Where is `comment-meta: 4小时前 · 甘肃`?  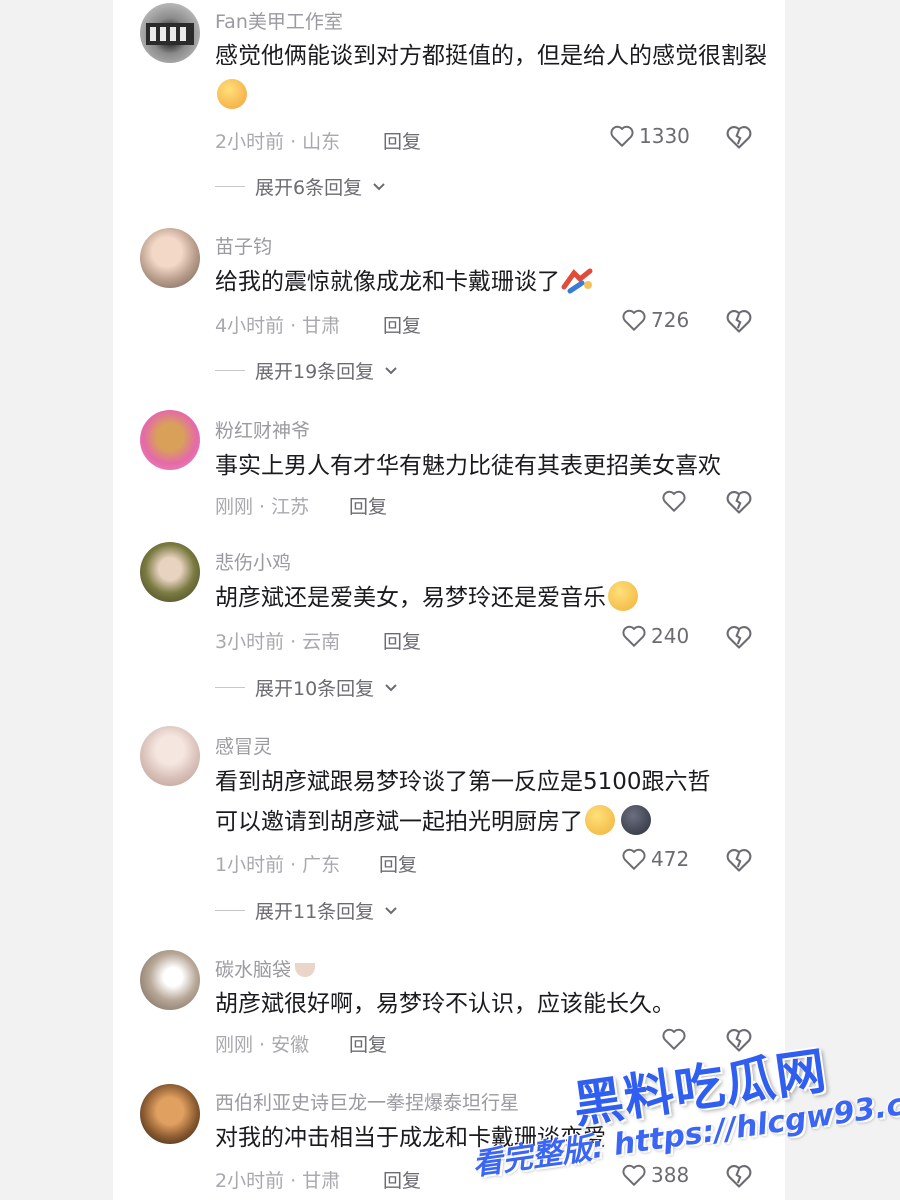 comment-meta: 4小时前 · 甘肃 is located at coordinates (278, 326).